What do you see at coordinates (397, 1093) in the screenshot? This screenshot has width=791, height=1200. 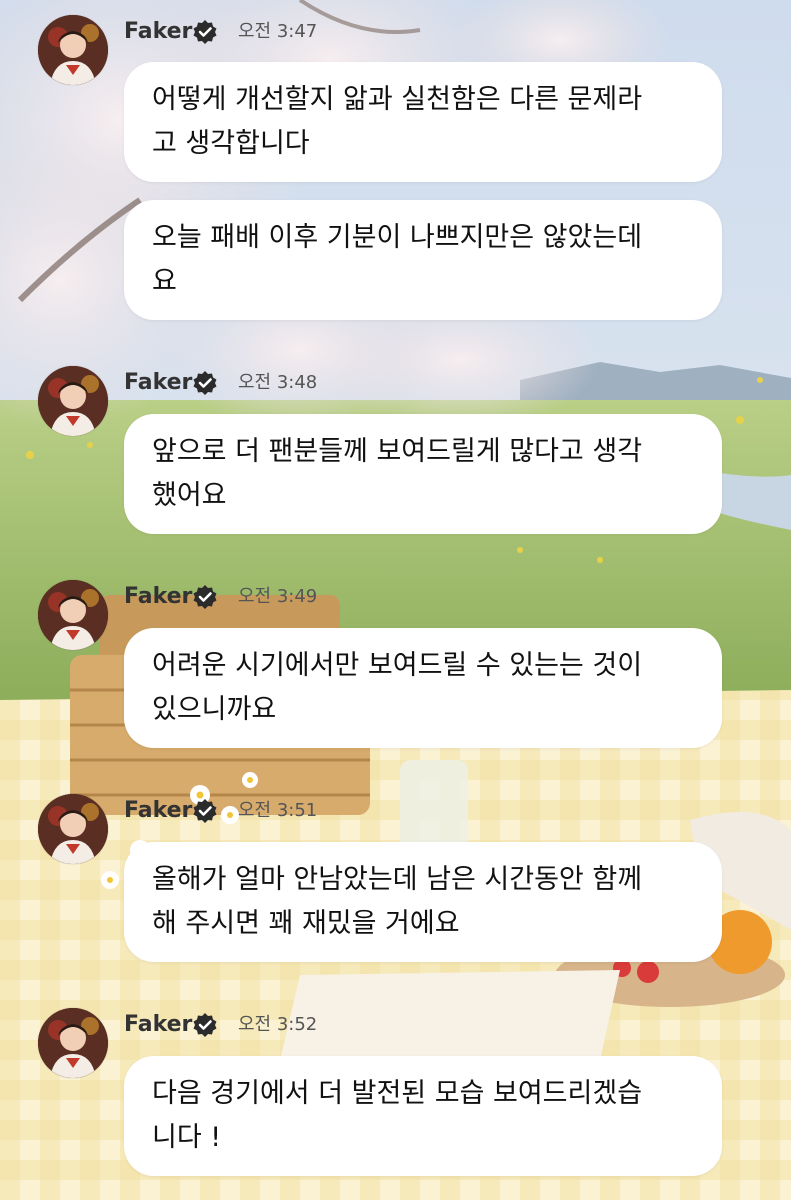 I see `bubble-line: 다음 경기에서 더 발전된 모습 보여드리겠습` at bounding box center [397, 1093].